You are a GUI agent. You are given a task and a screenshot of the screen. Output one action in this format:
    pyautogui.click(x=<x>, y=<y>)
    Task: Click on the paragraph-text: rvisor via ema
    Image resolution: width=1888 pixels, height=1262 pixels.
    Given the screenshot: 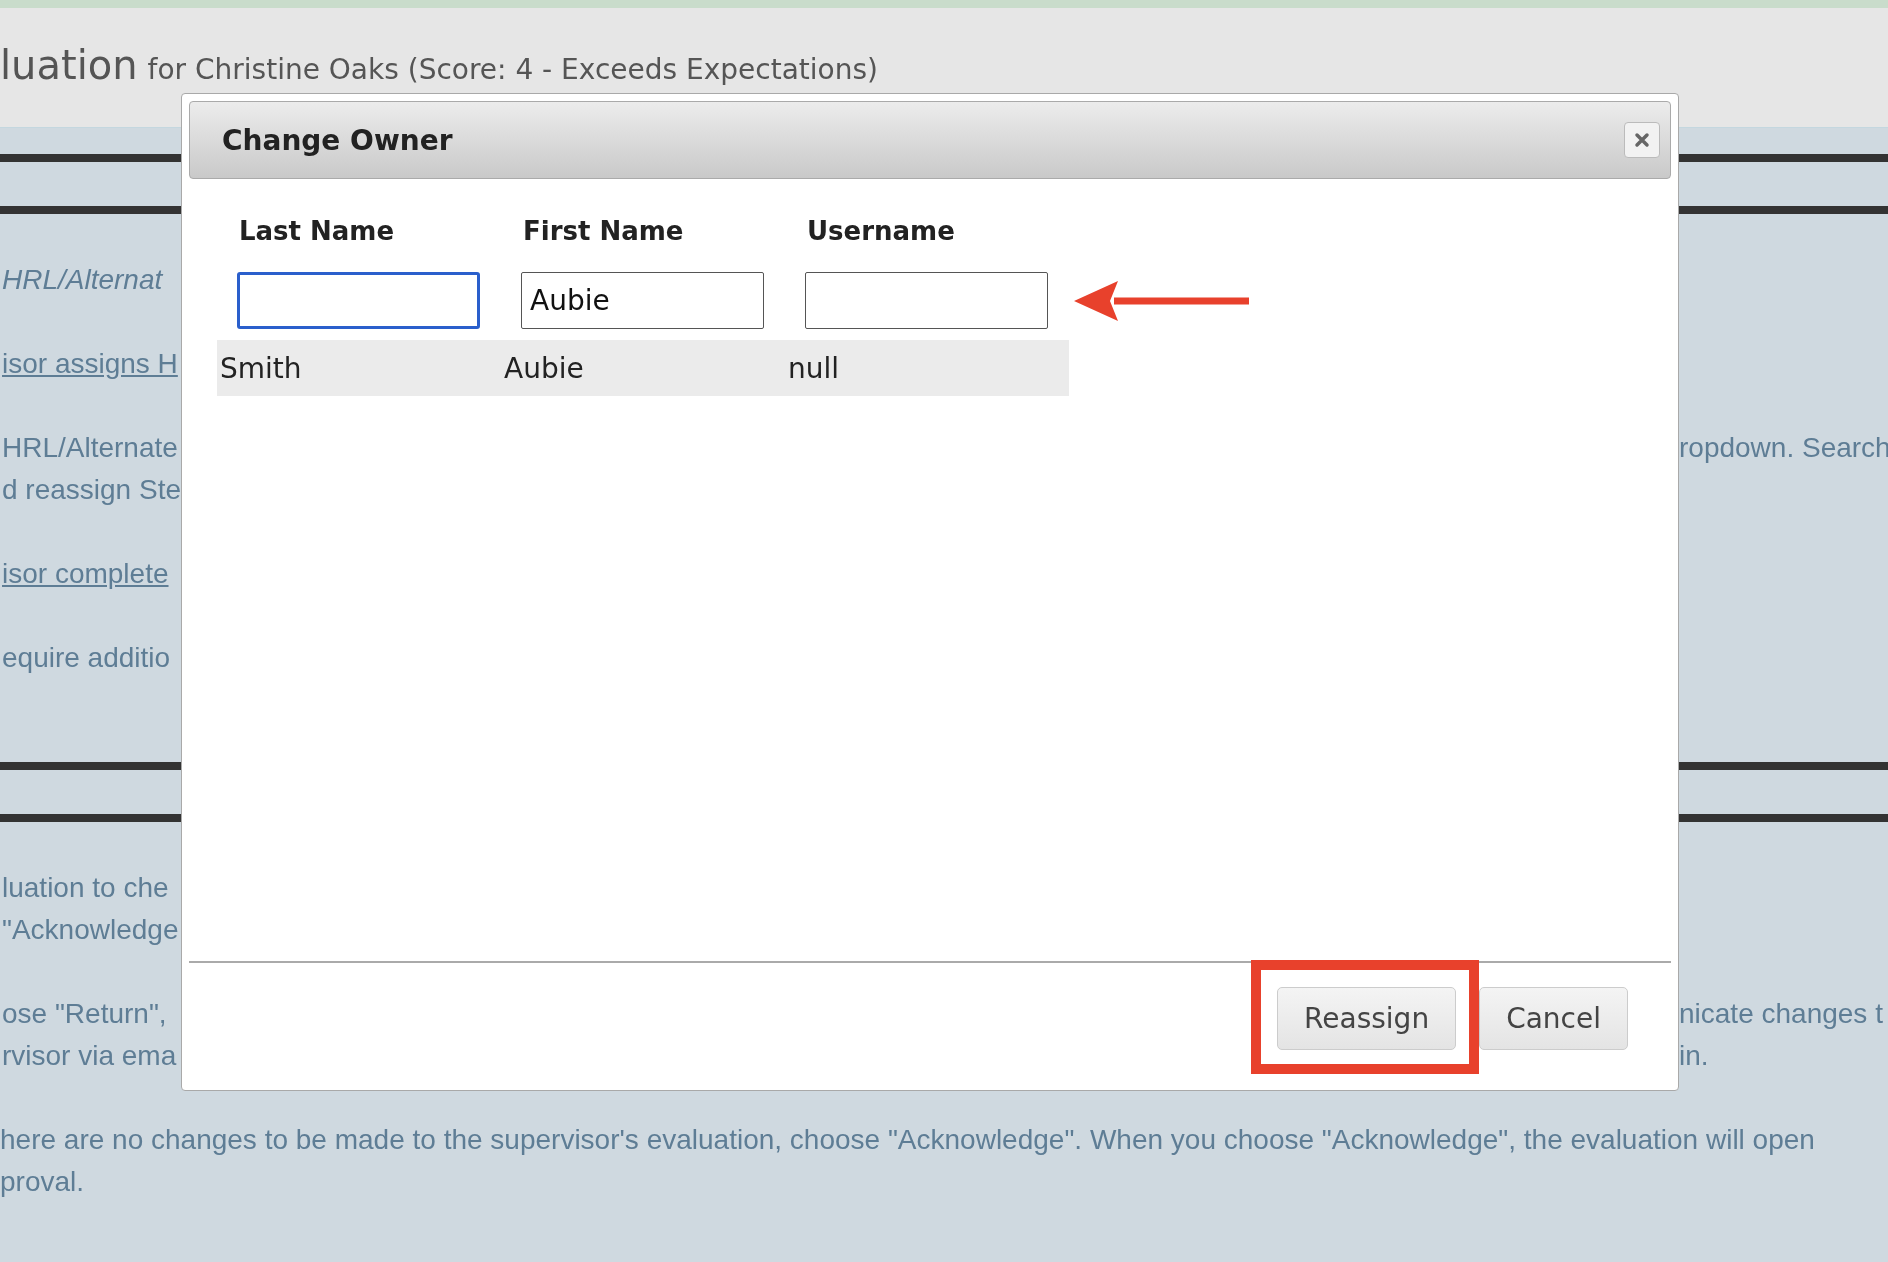 What is the action you would take?
    pyautogui.click(x=89, y=1056)
    